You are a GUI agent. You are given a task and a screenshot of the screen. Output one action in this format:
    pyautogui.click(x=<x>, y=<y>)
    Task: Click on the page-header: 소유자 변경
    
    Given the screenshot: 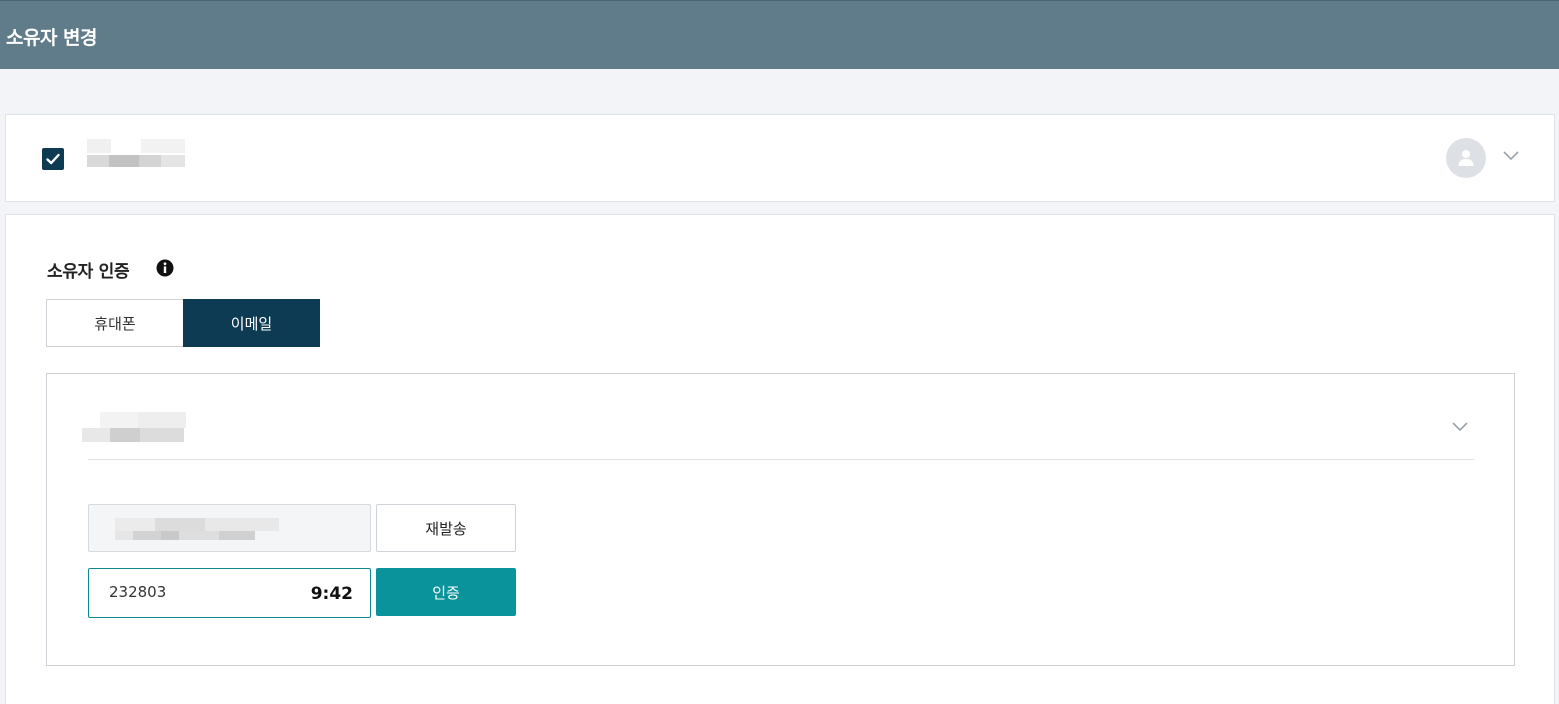 What is the action you would take?
    pyautogui.click(x=779, y=34)
    